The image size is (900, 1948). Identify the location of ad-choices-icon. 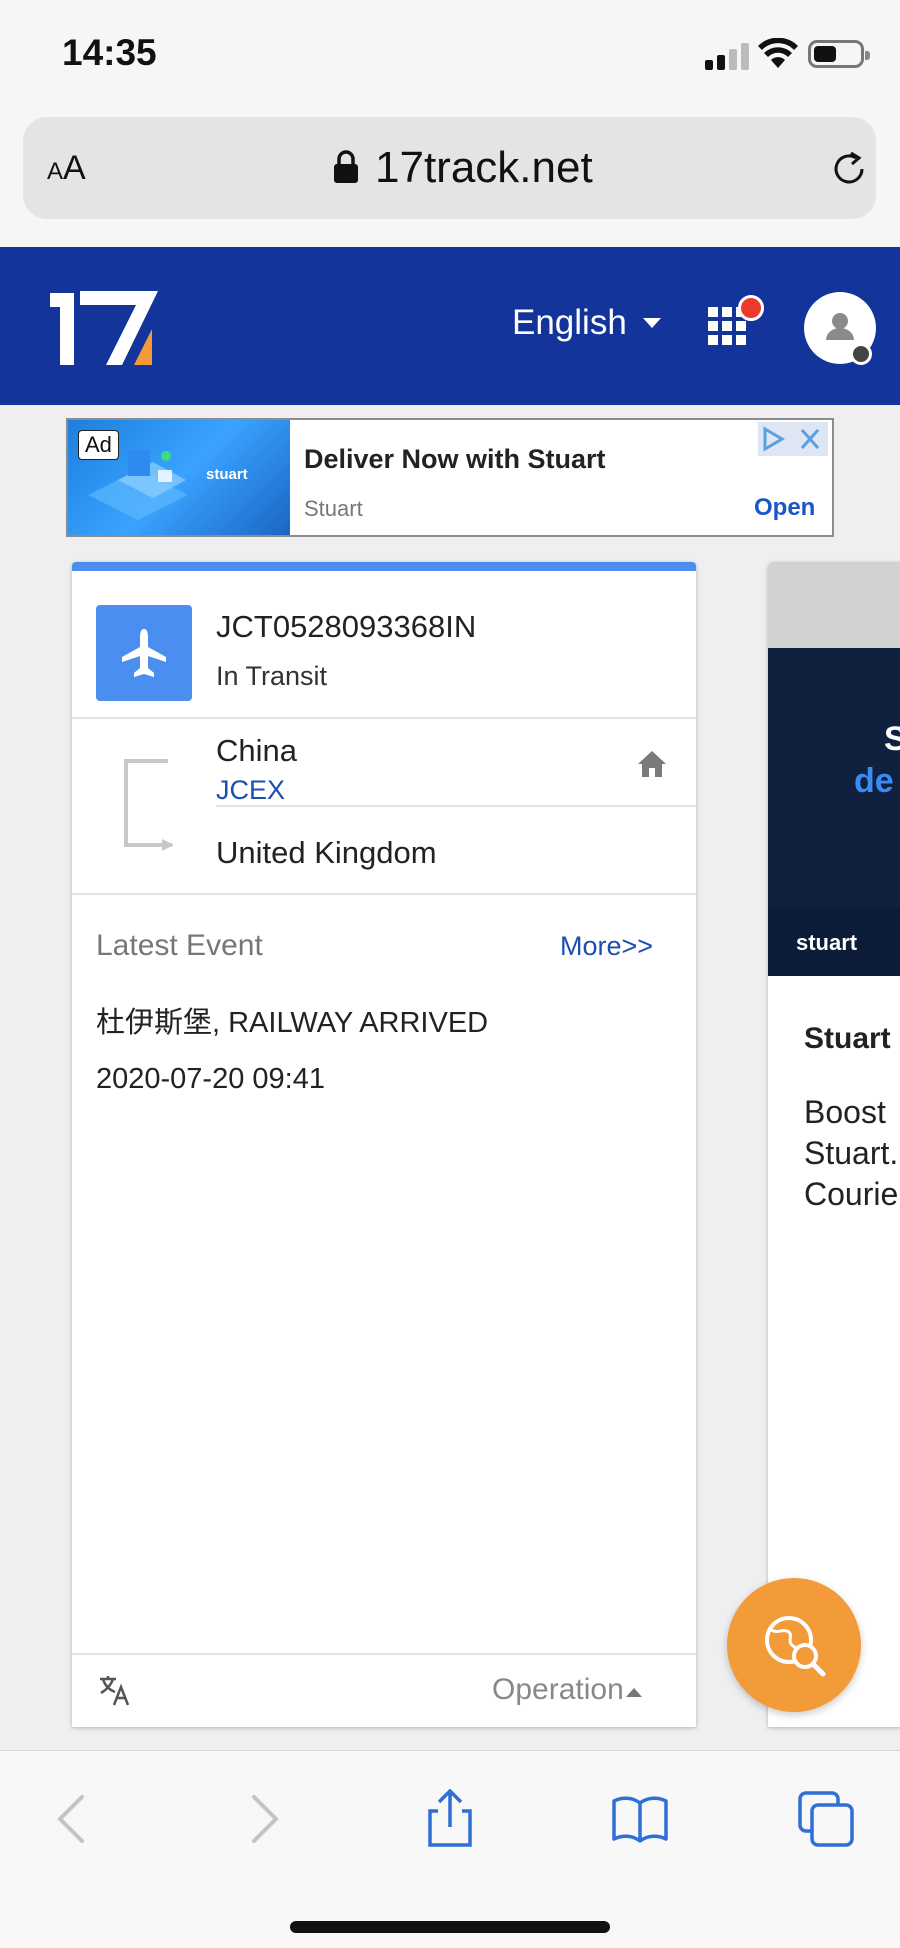
(793, 439).